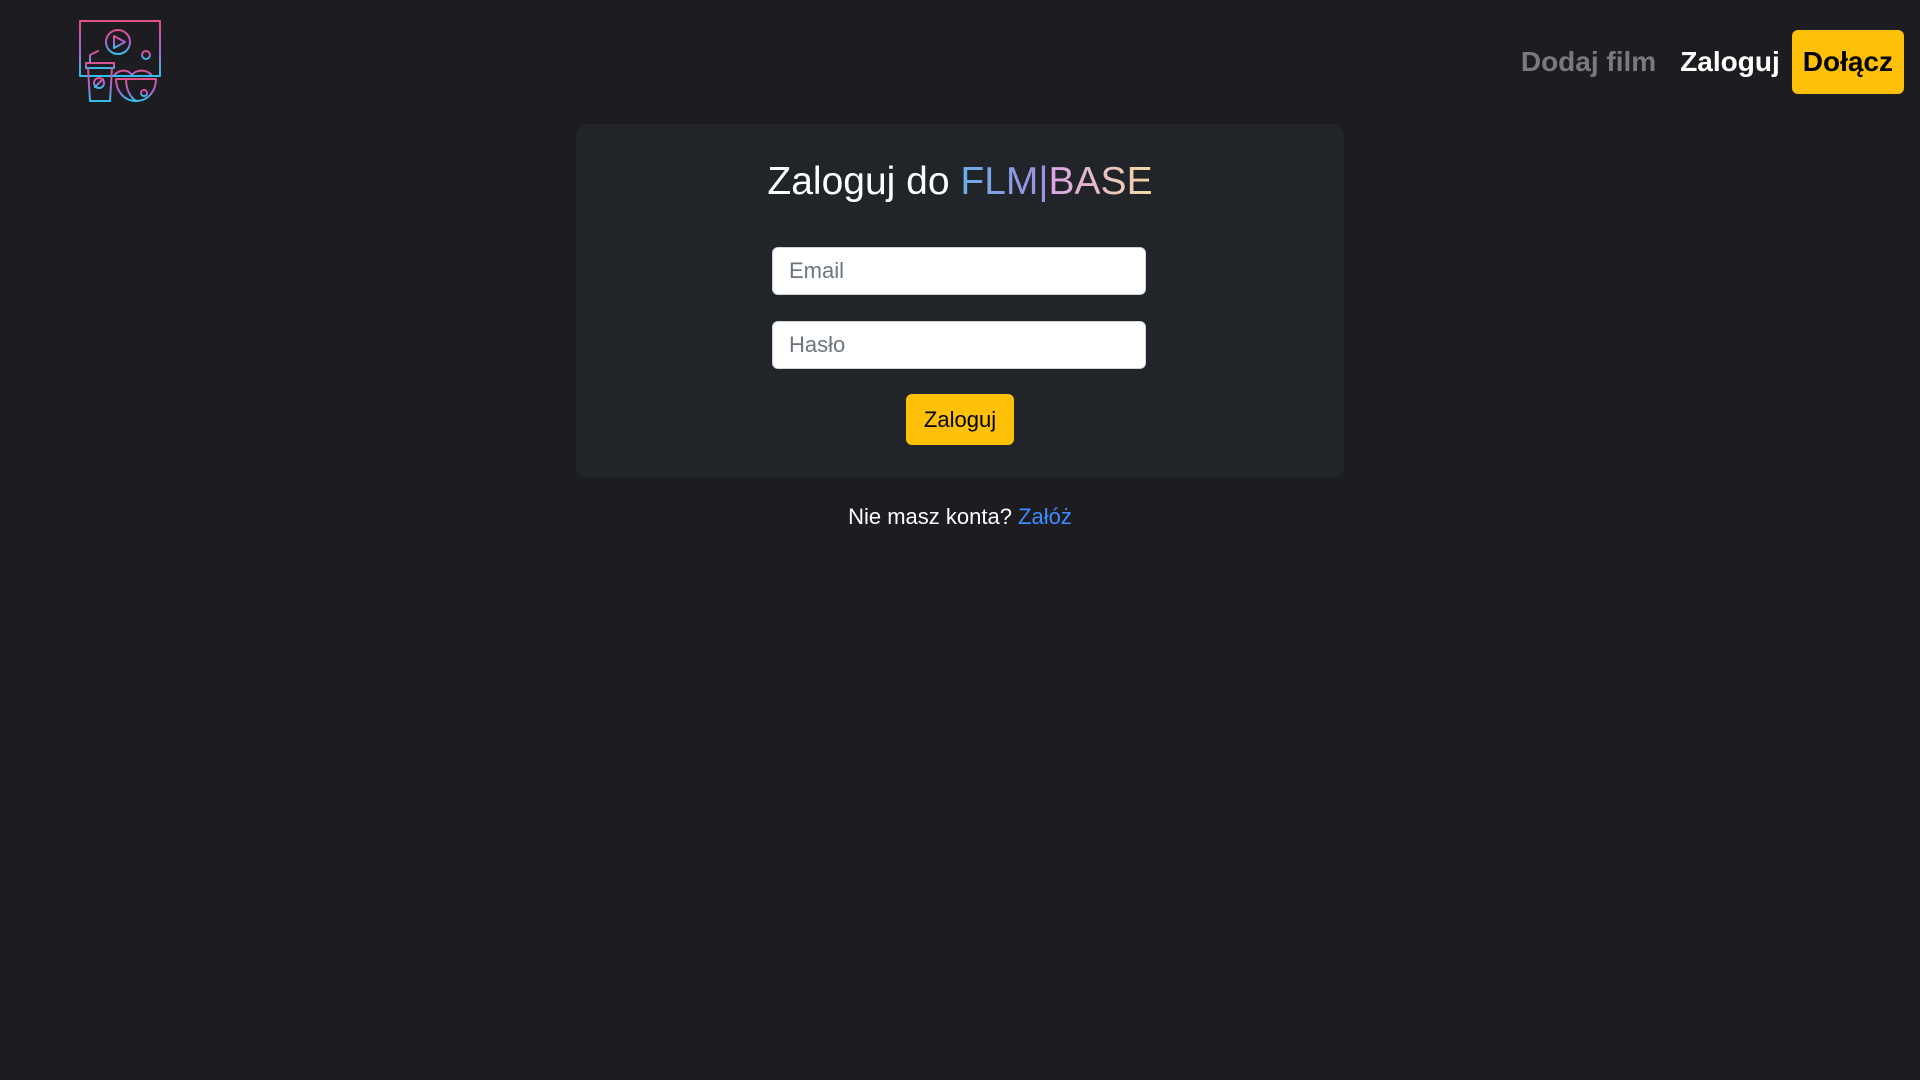 This screenshot has height=1080, width=1920. I want to click on nav-add-film-link: Dodaj film, so click(1588, 62).